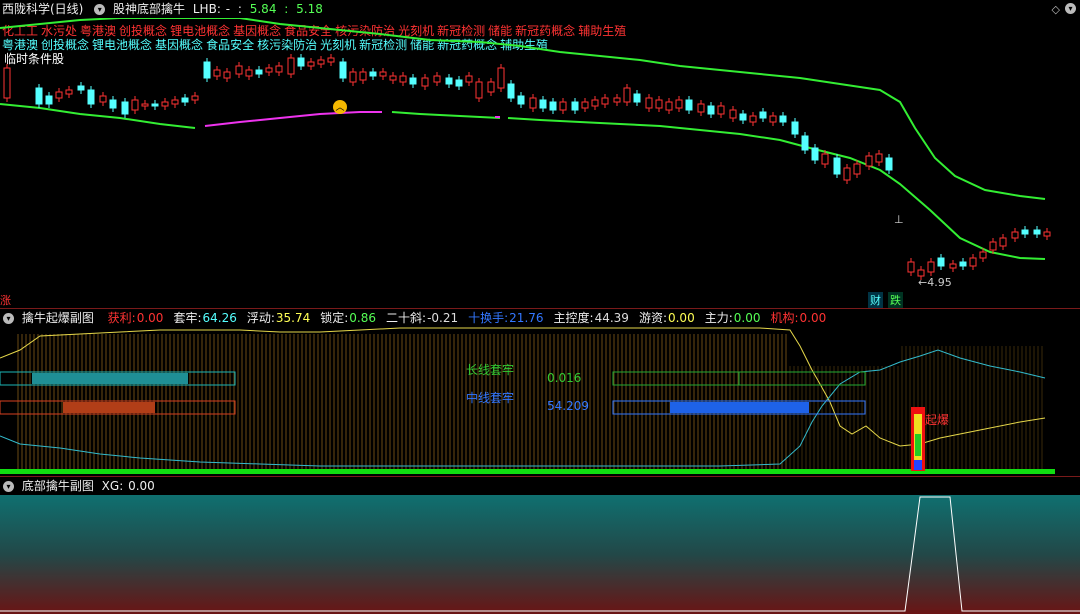 The width and height of the screenshot is (1080, 614). What do you see at coordinates (540, 9) in the screenshot?
I see `main-chart-header: 西陇科学(日线) ▾ 股神底部擒牛 LHB: - : 5.84 : 5.18` at bounding box center [540, 9].